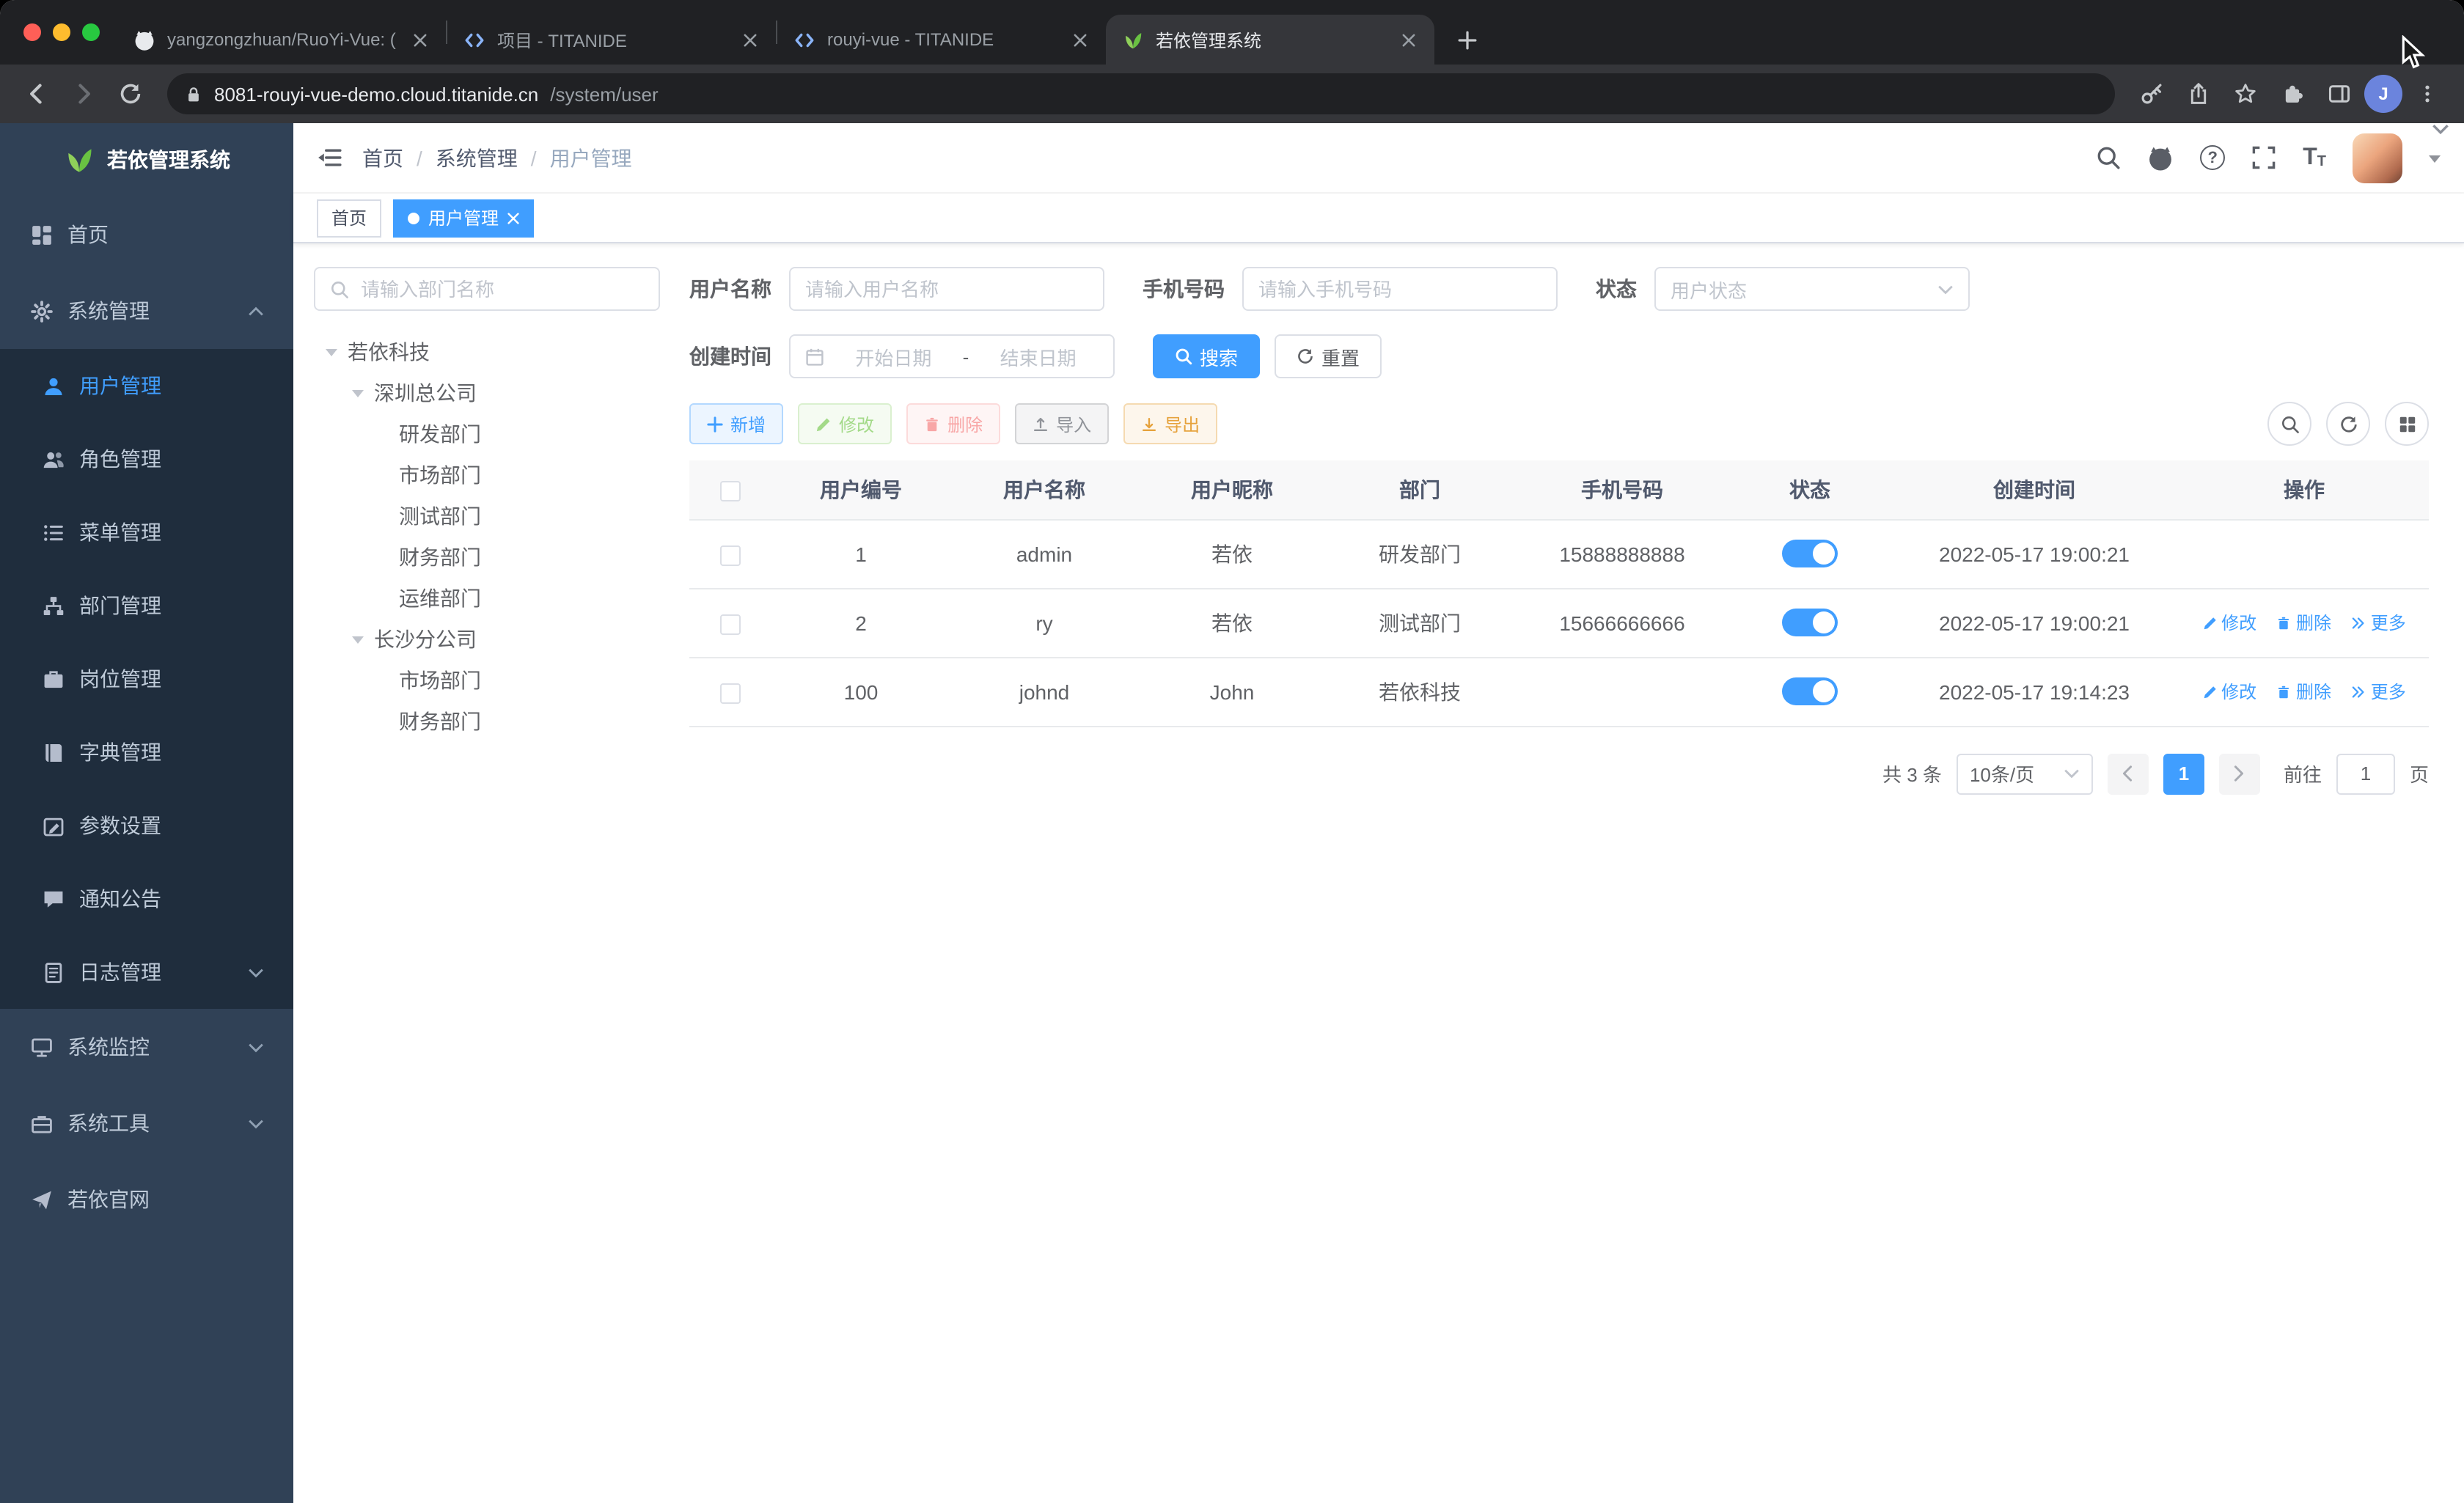 This screenshot has height=1503, width=2464. I want to click on fullscreen-icon, so click(2263, 157).